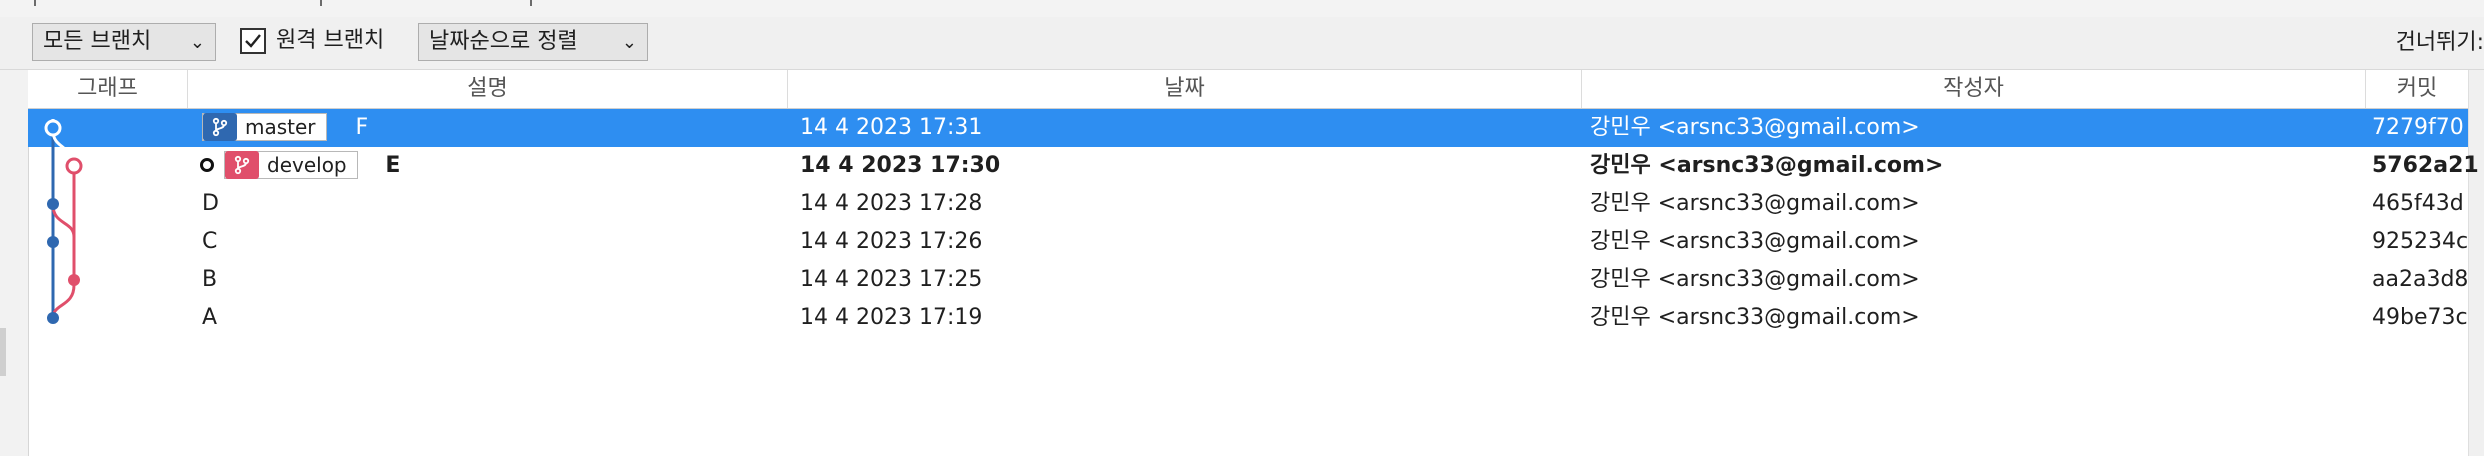  Describe the element at coordinates (2420, 317) in the screenshot. I see `commit-hash: 49be73c` at that location.